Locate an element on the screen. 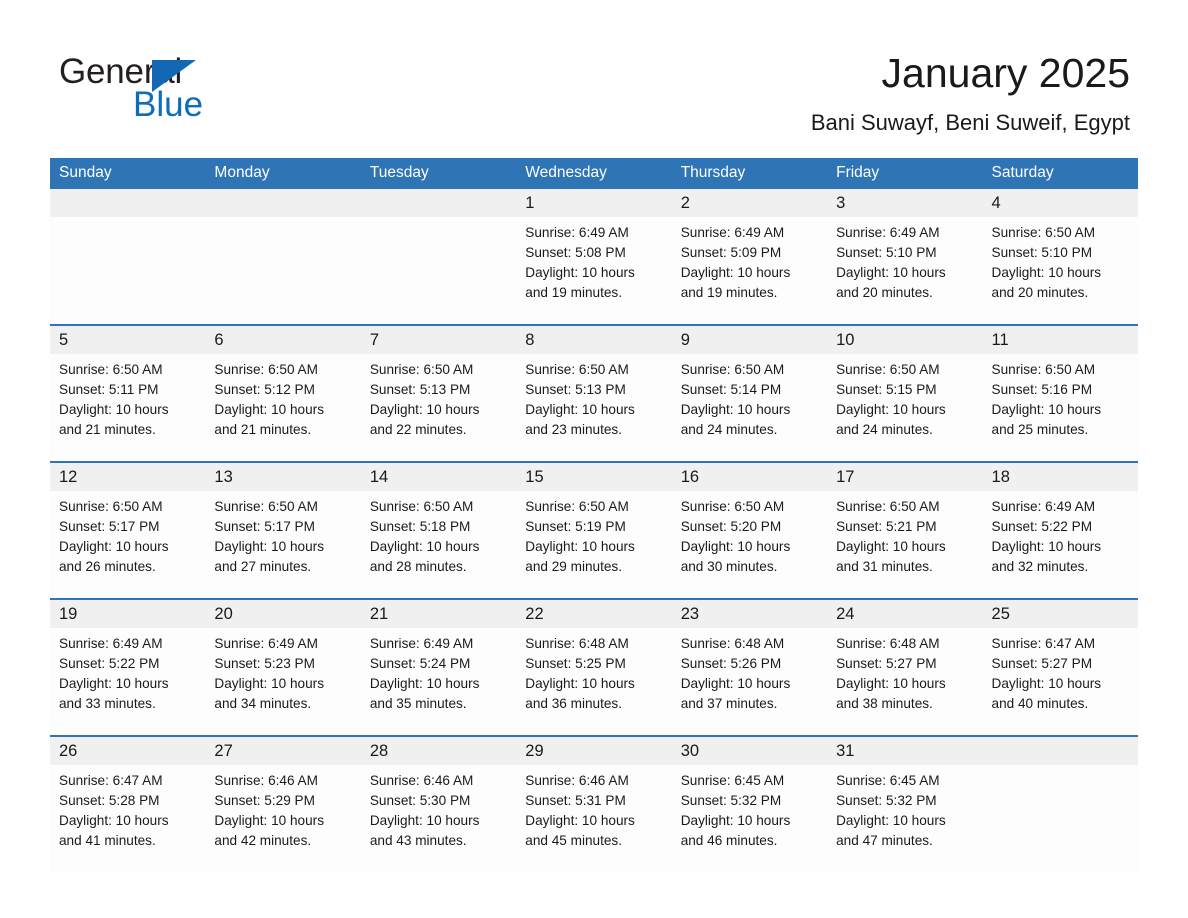  day-number: 19 is located at coordinates (68, 614).